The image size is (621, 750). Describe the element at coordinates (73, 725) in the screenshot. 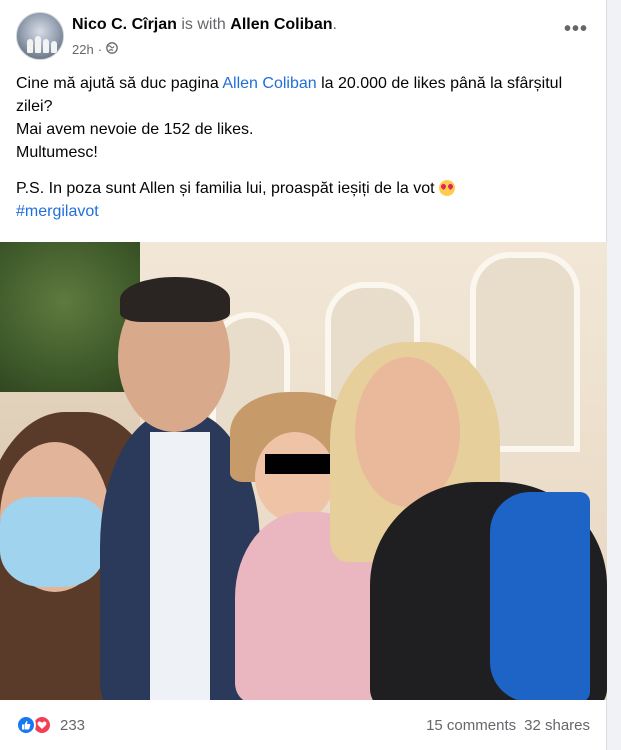

I see `reaction-count: 233` at that location.